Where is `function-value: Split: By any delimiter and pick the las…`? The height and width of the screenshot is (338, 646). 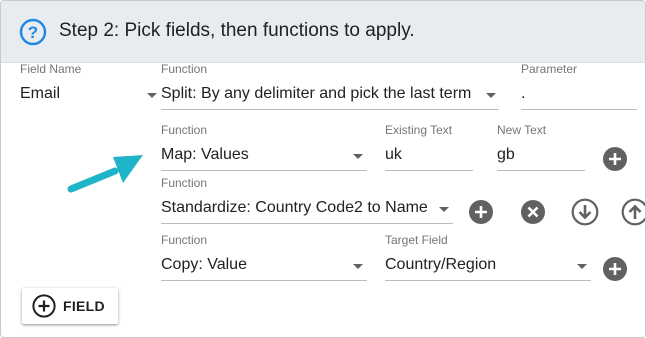
function-value: Split: By any delimiter and pick the las… is located at coordinates (316, 93).